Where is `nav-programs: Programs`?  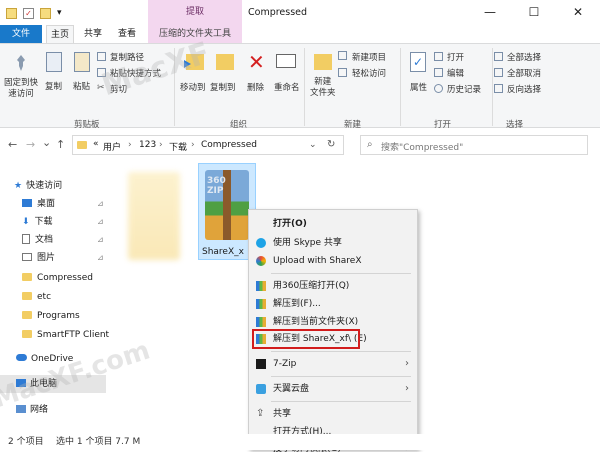
nav-programs: Programs is located at coordinates (51, 316).